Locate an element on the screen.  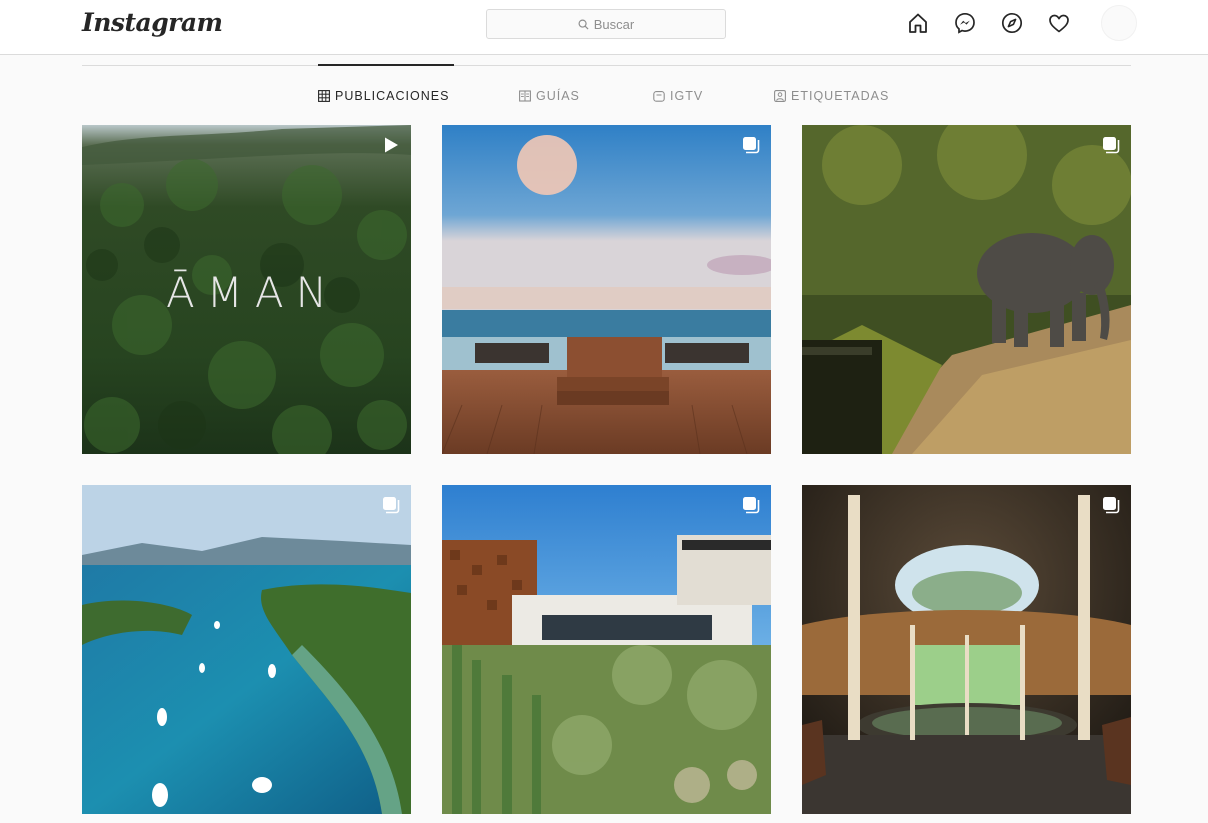
tab-label: GUÍAS is located at coordinates (558, 96).